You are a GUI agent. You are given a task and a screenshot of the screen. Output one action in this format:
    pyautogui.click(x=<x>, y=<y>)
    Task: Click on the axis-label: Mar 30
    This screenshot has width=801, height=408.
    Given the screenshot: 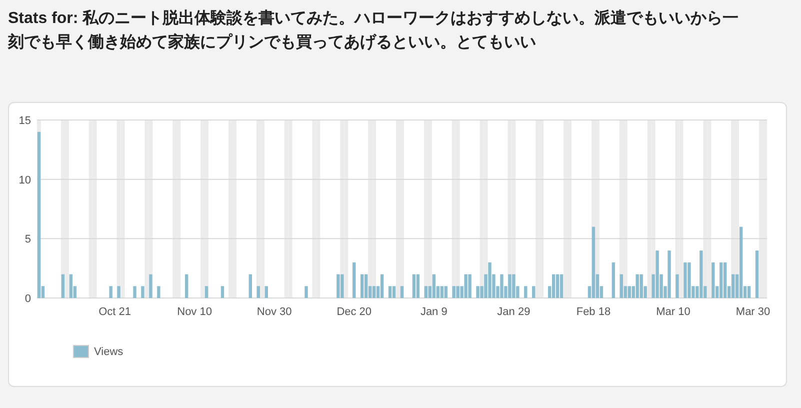 What is the action you would take?
    pyautogui.click(x=753, y=312)
    